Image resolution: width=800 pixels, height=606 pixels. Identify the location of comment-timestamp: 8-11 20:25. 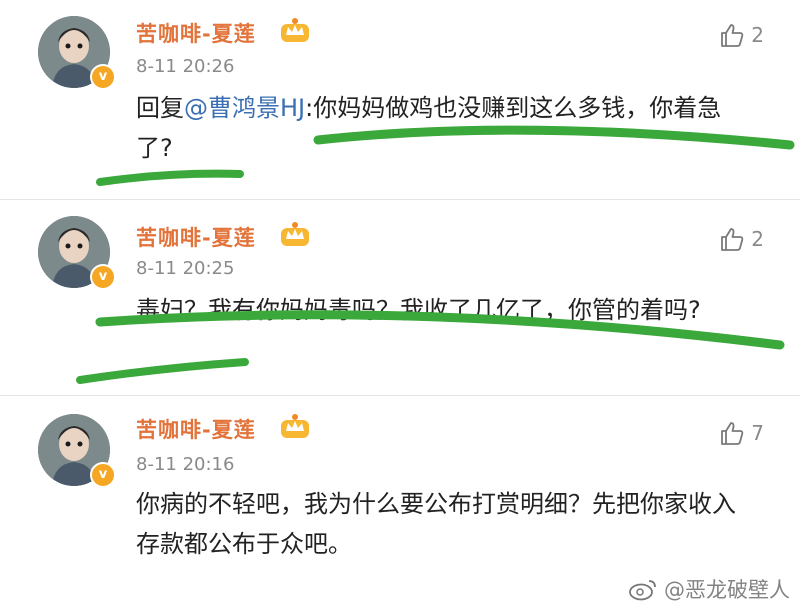
(185, 268).